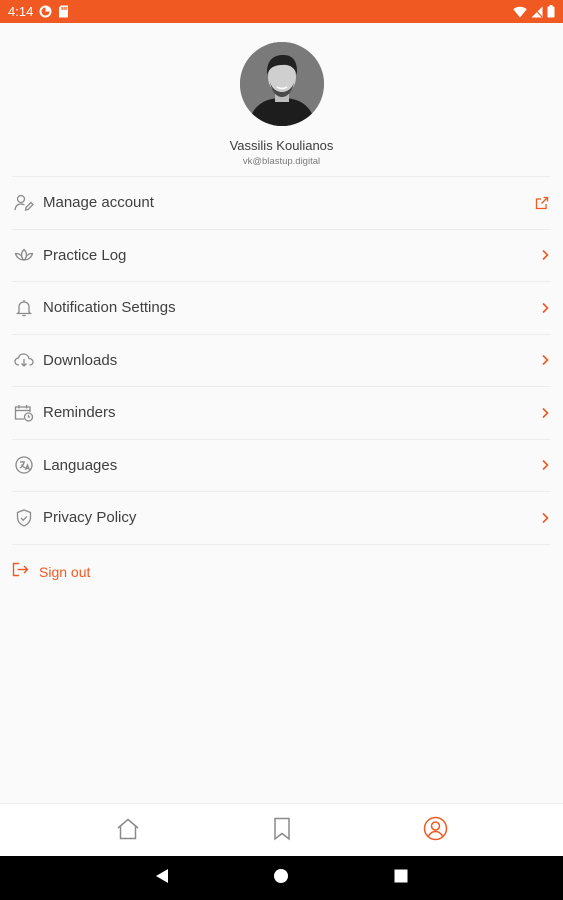  Describe the element at coordinates (24, 255) in the screenshot. I see `lotus-icon` at that location.